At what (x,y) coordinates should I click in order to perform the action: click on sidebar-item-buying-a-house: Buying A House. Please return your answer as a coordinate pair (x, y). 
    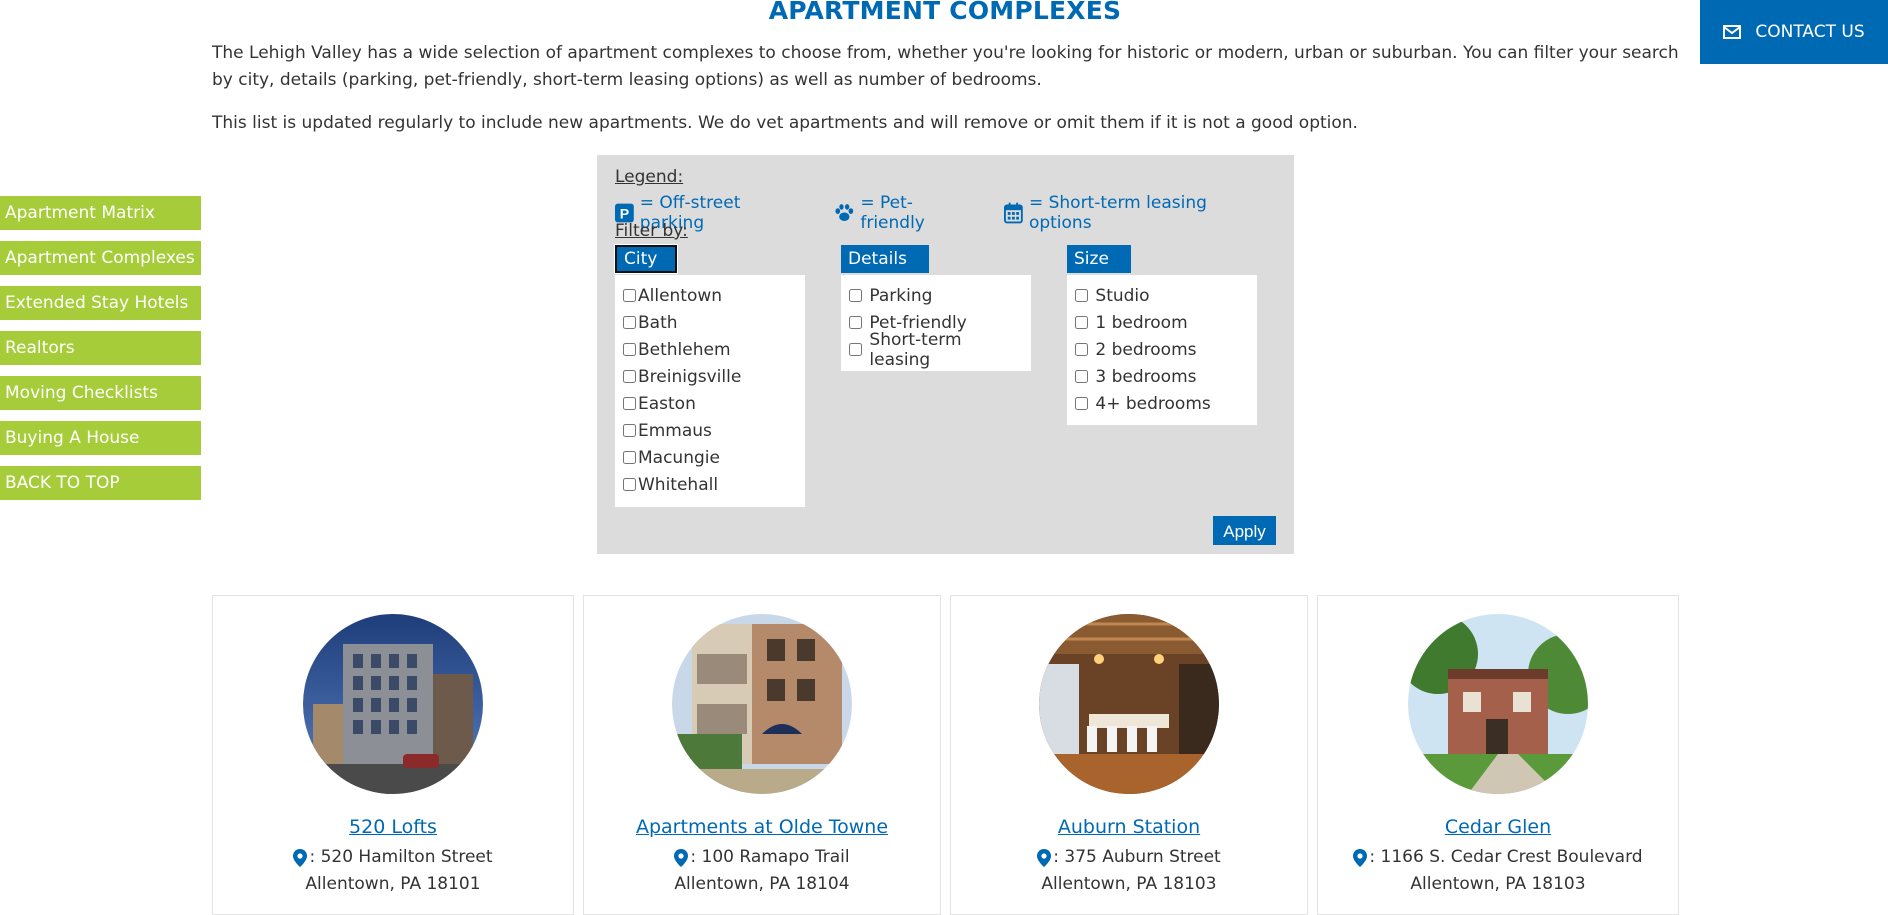
    Looking at the image, I should click on (100, 438).